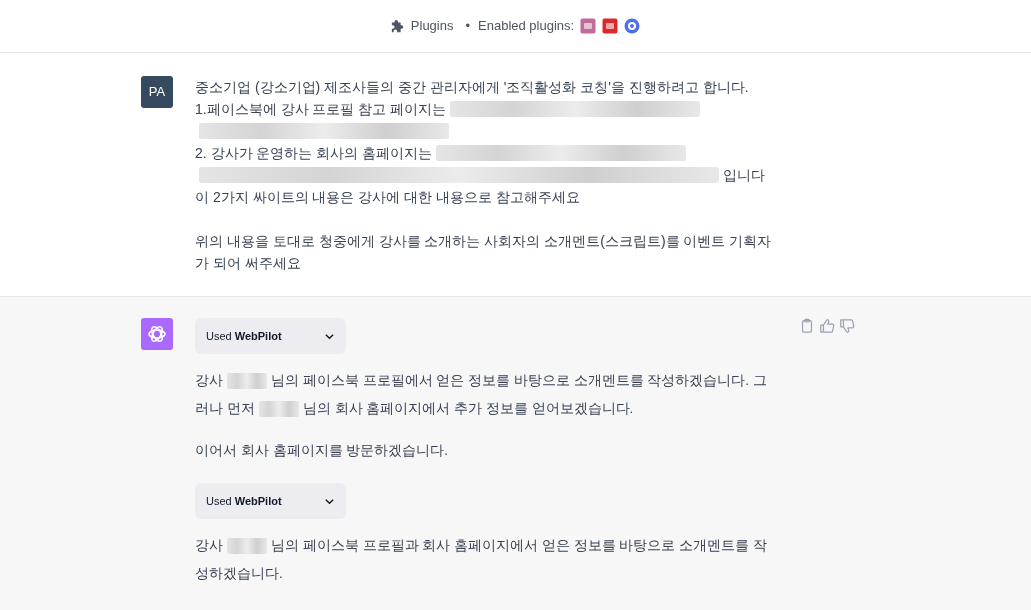 The image size is (1031, 610). I want to click on thumbs-up-icon, so click(827, 326).